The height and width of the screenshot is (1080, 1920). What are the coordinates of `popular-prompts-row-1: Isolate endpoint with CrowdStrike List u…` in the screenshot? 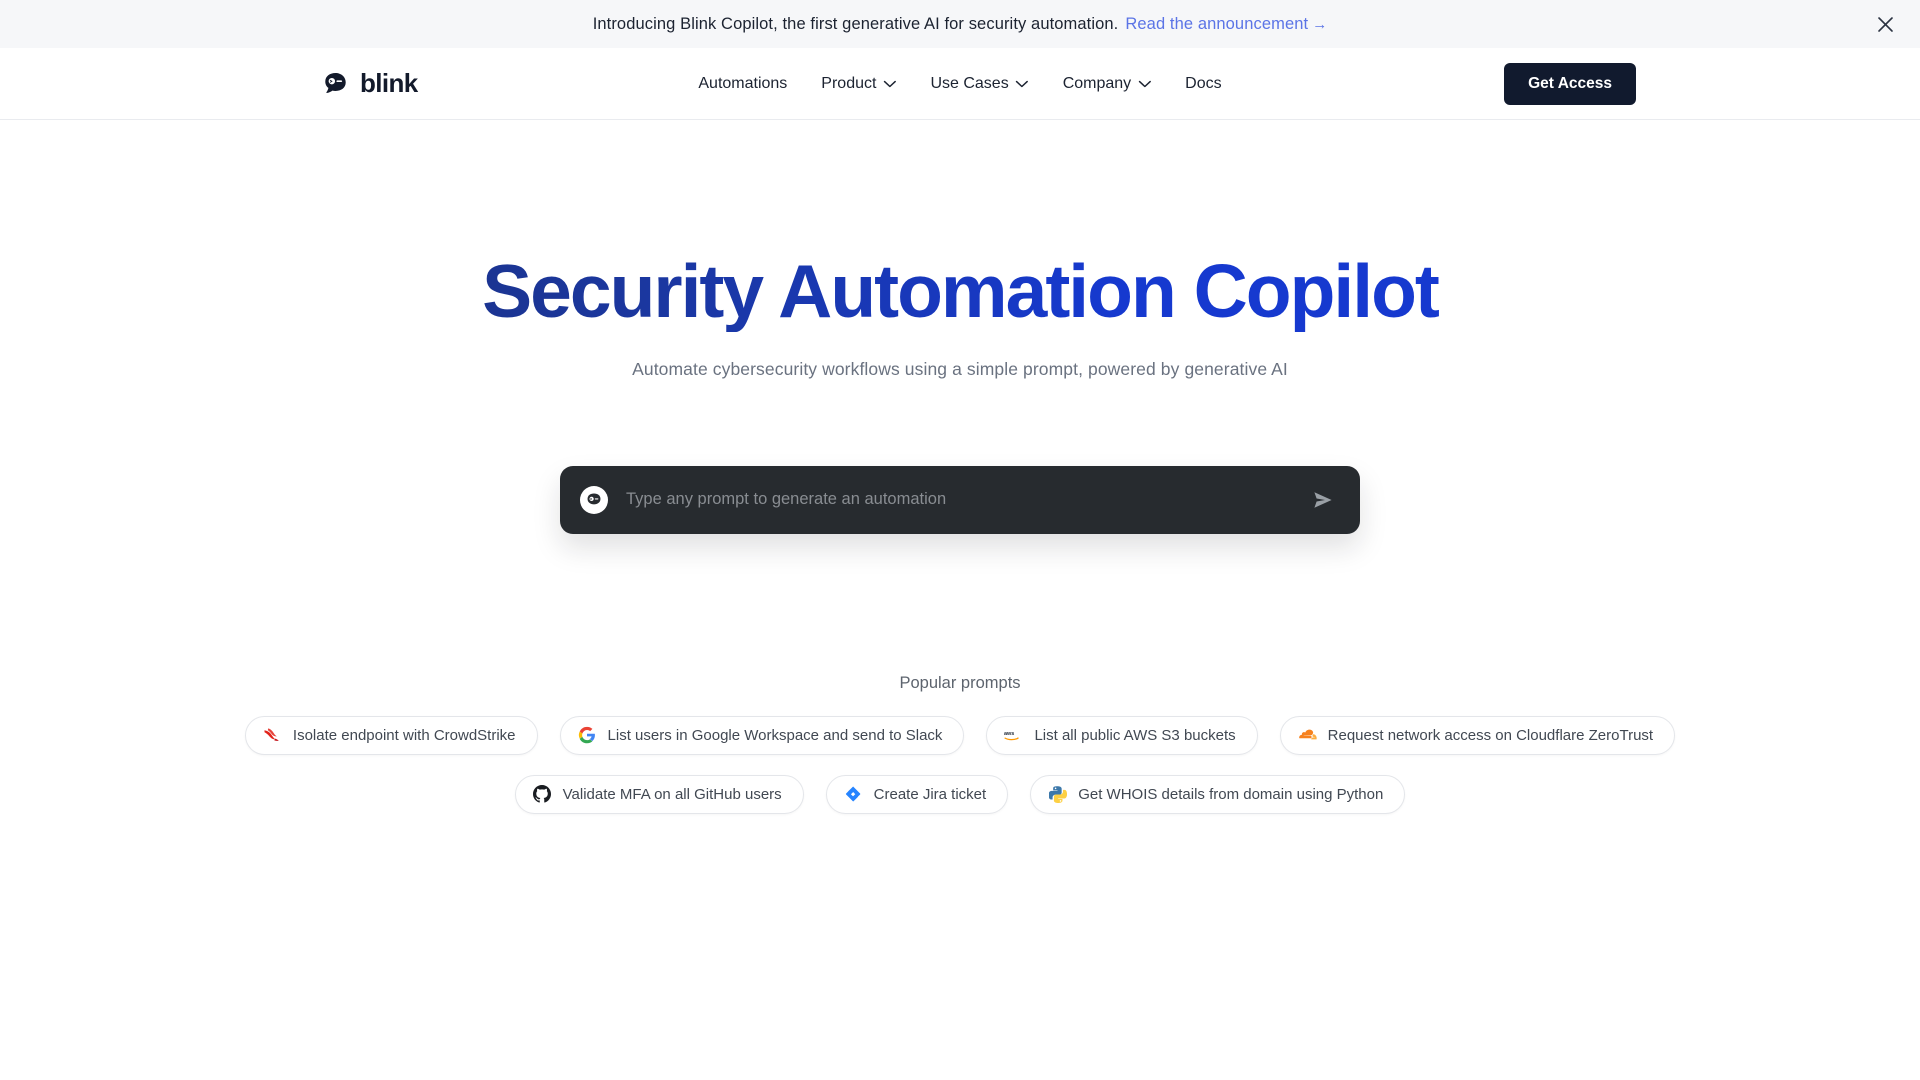 It's located at (960, 735).